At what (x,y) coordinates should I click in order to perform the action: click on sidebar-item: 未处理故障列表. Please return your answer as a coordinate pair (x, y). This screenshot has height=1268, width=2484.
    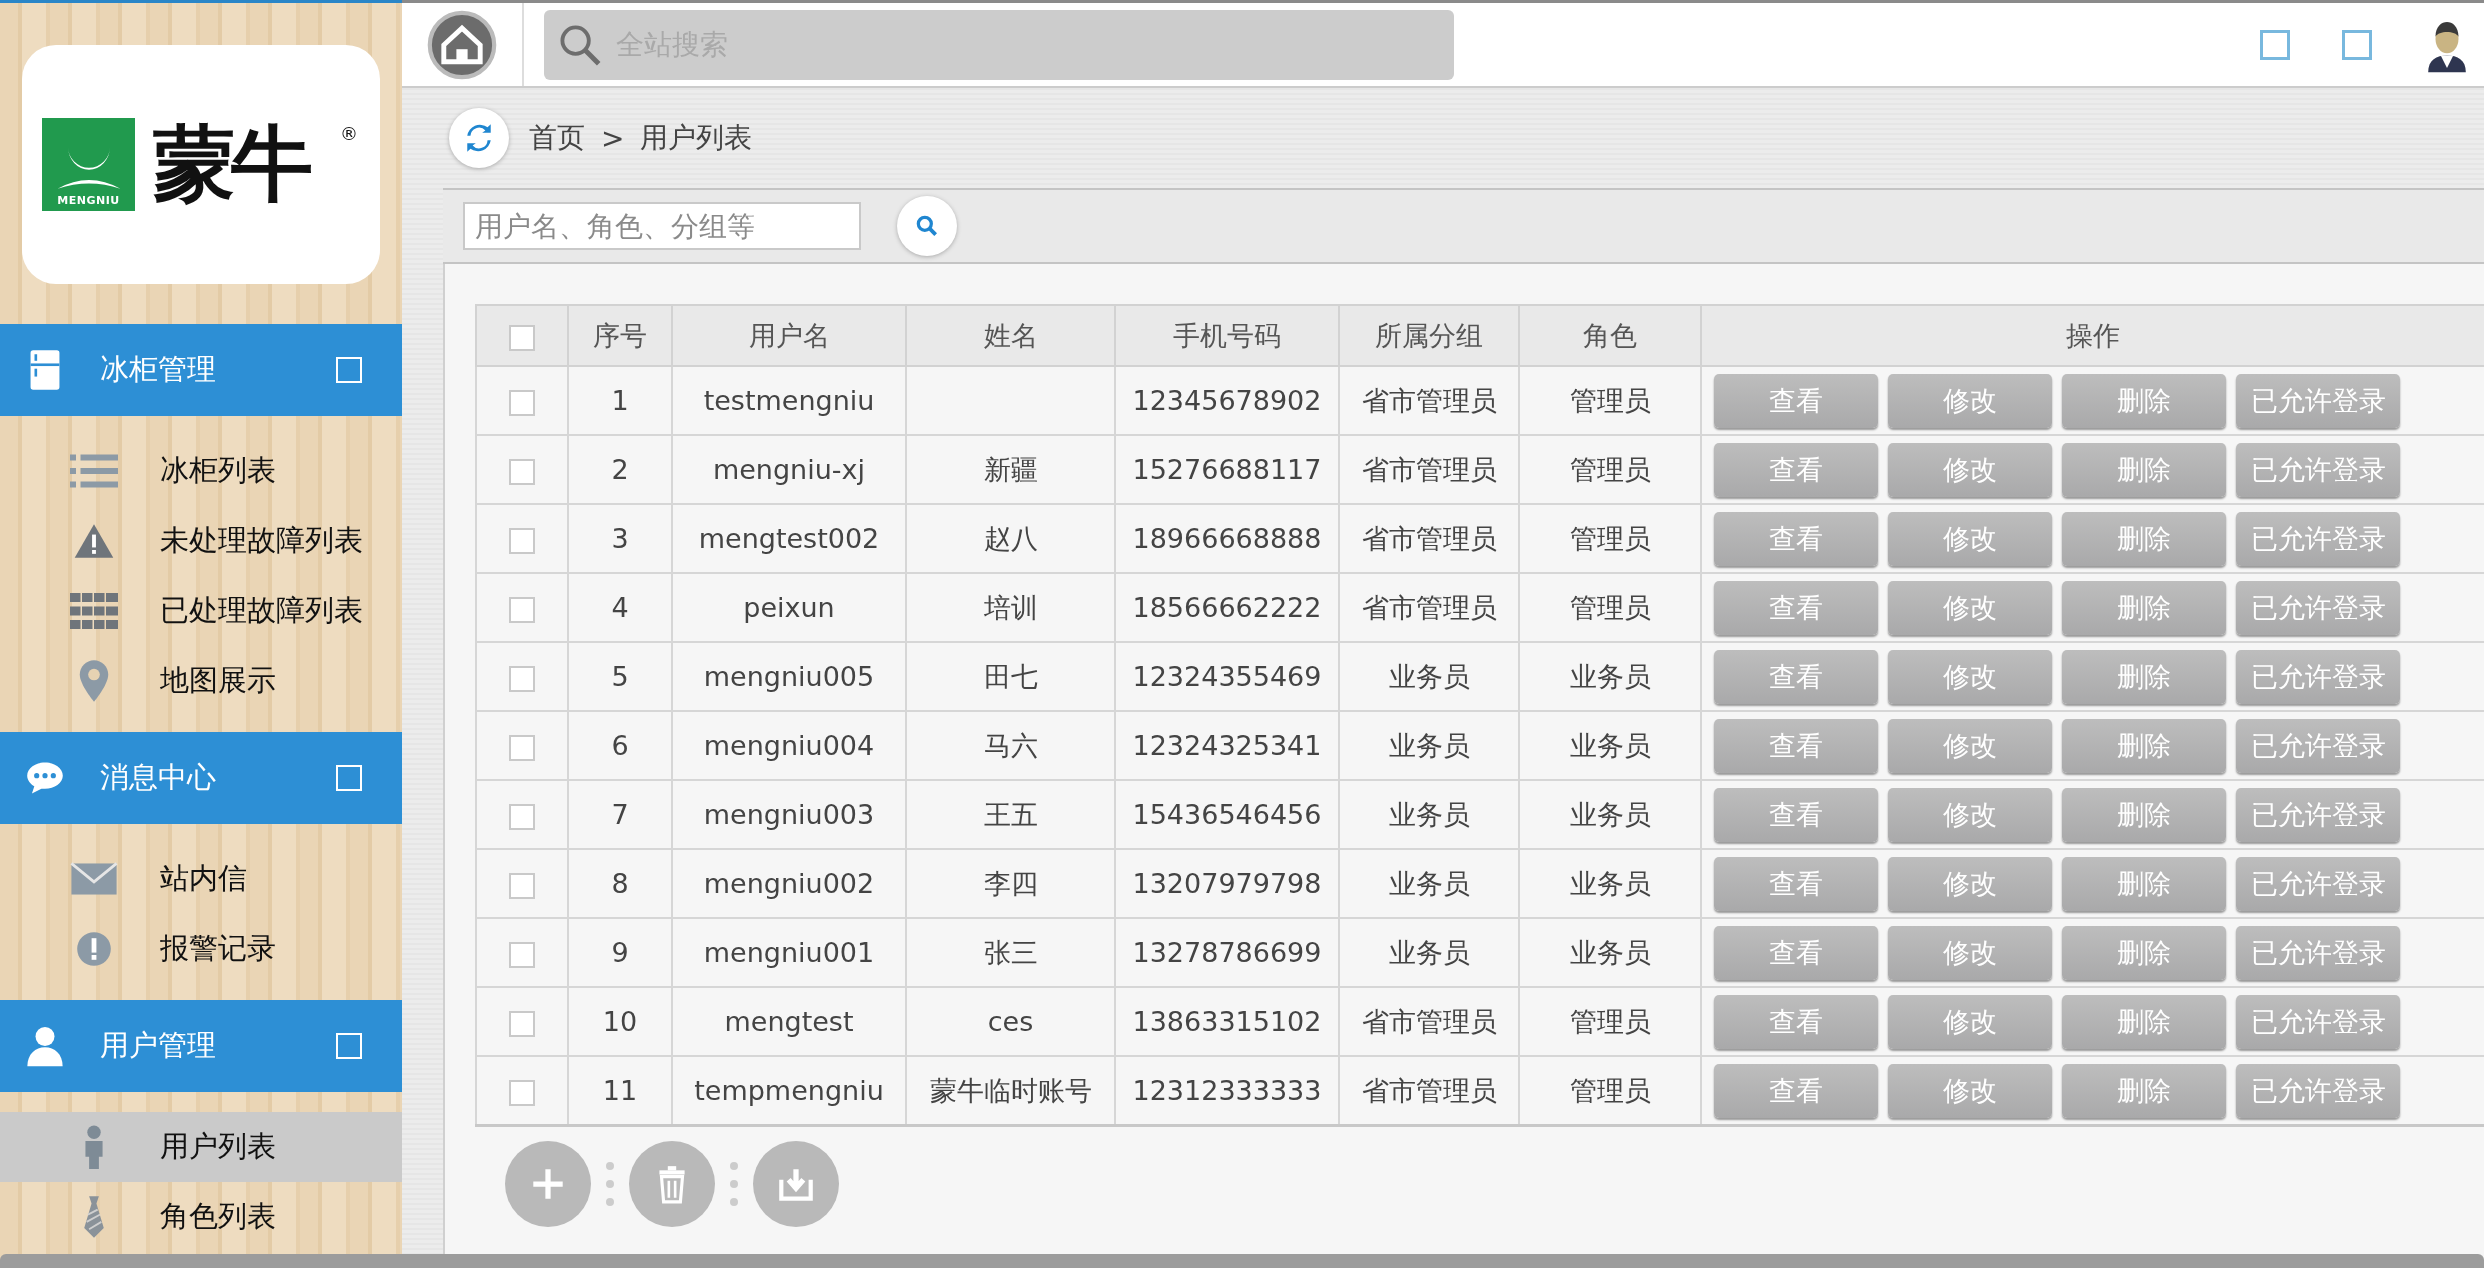
    Looking at the image, I should click on (201, 541).